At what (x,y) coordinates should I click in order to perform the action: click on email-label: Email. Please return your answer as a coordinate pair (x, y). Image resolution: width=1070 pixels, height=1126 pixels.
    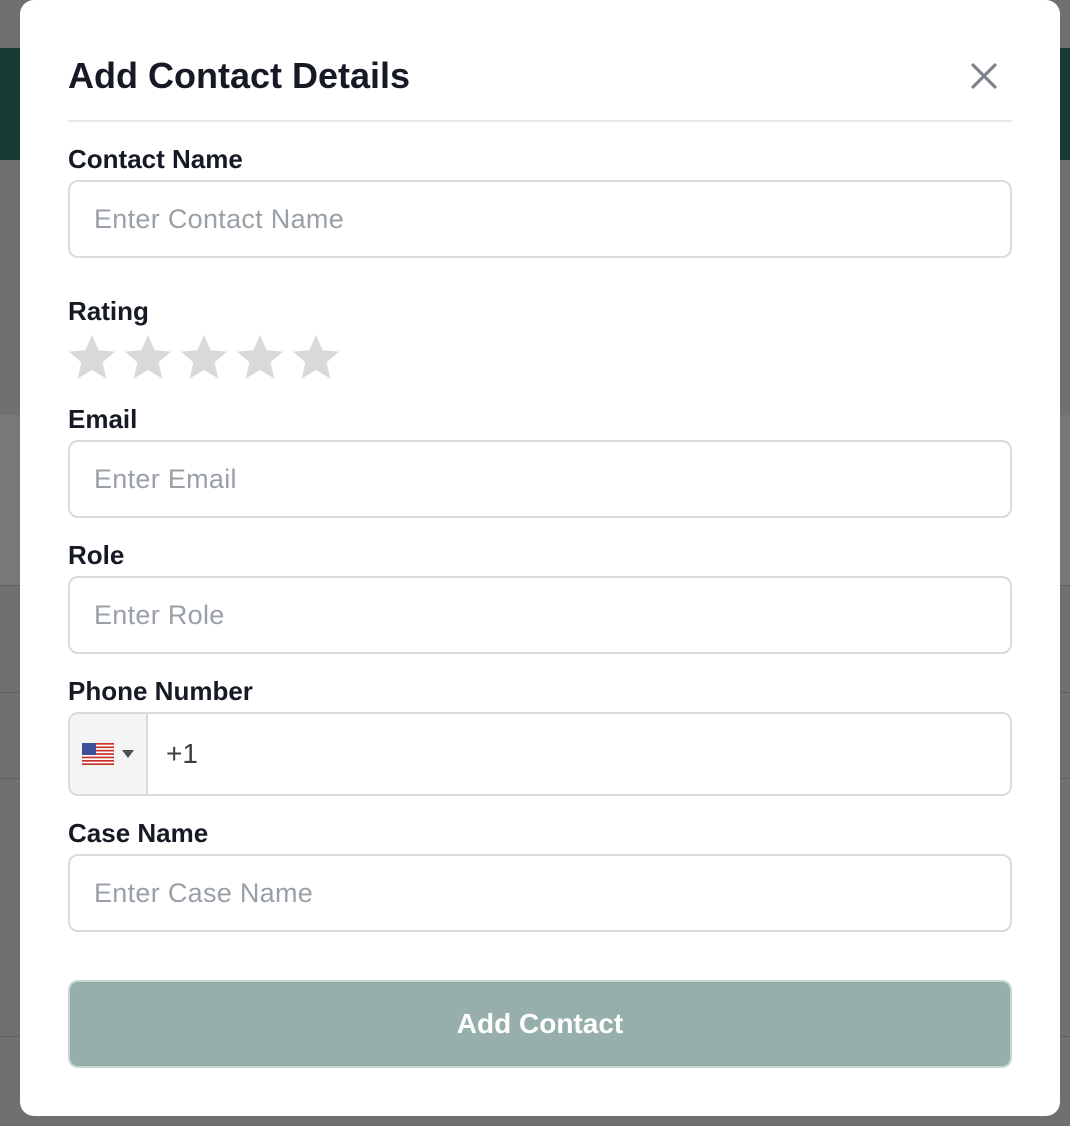
    Looking at the image, I should click on (103, 419).